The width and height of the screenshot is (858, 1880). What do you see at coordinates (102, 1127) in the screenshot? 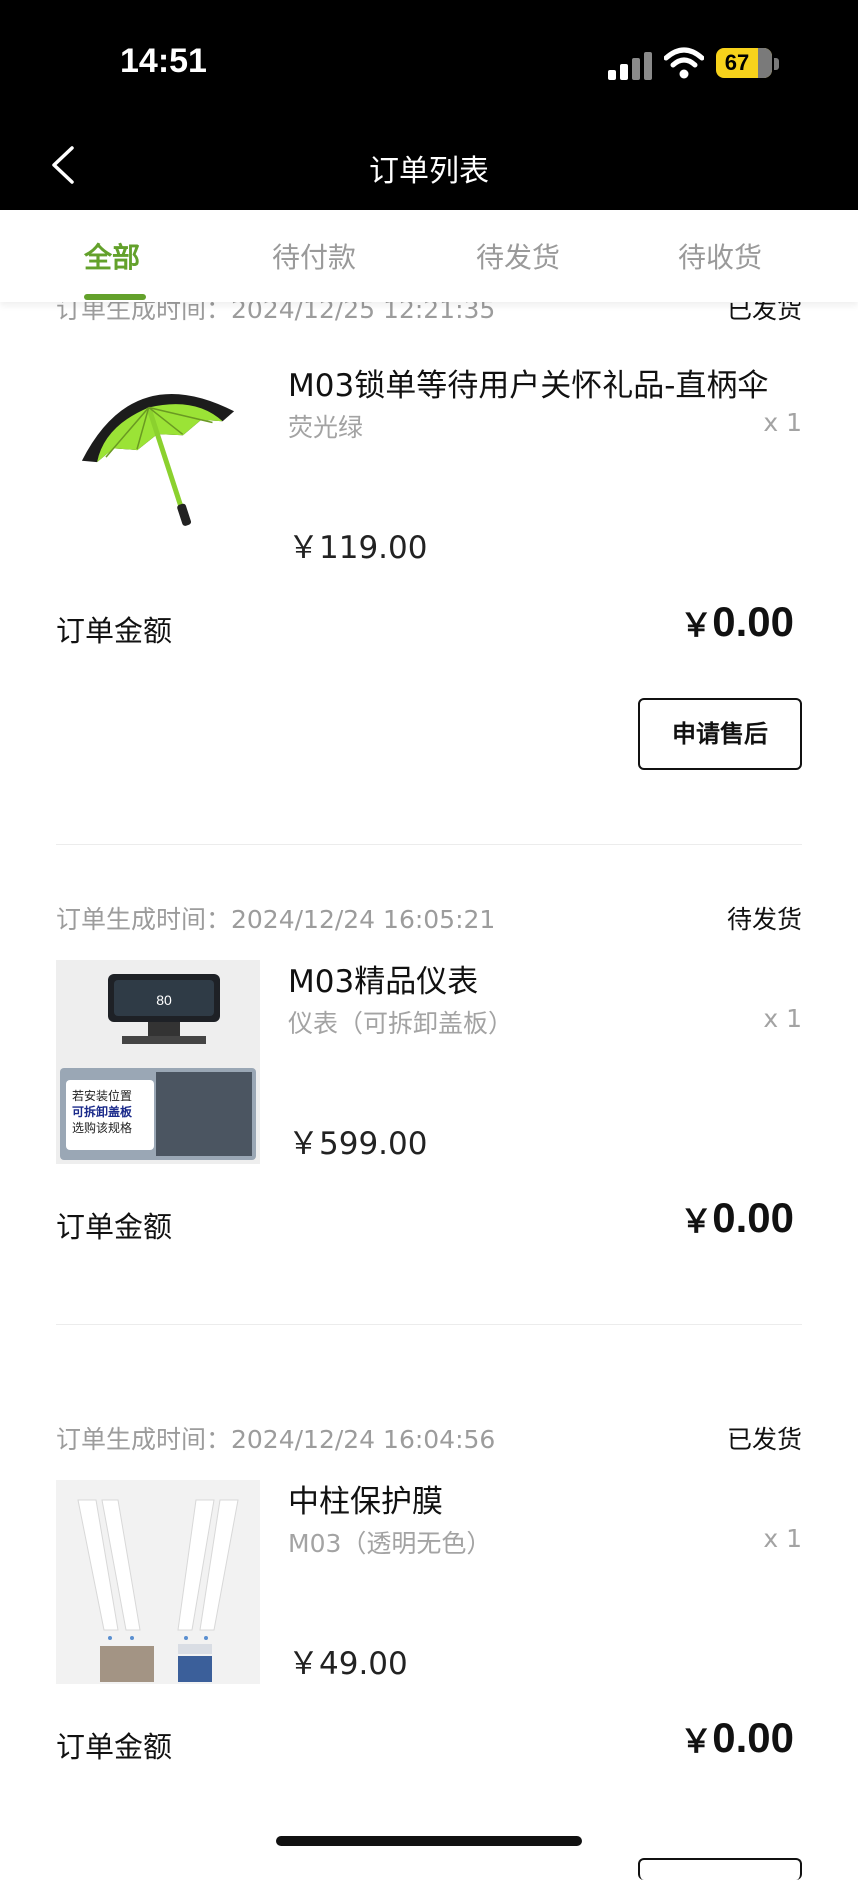
I see `dashboard-note-line3: 选购该规格` at bounding box center [102, 1127].